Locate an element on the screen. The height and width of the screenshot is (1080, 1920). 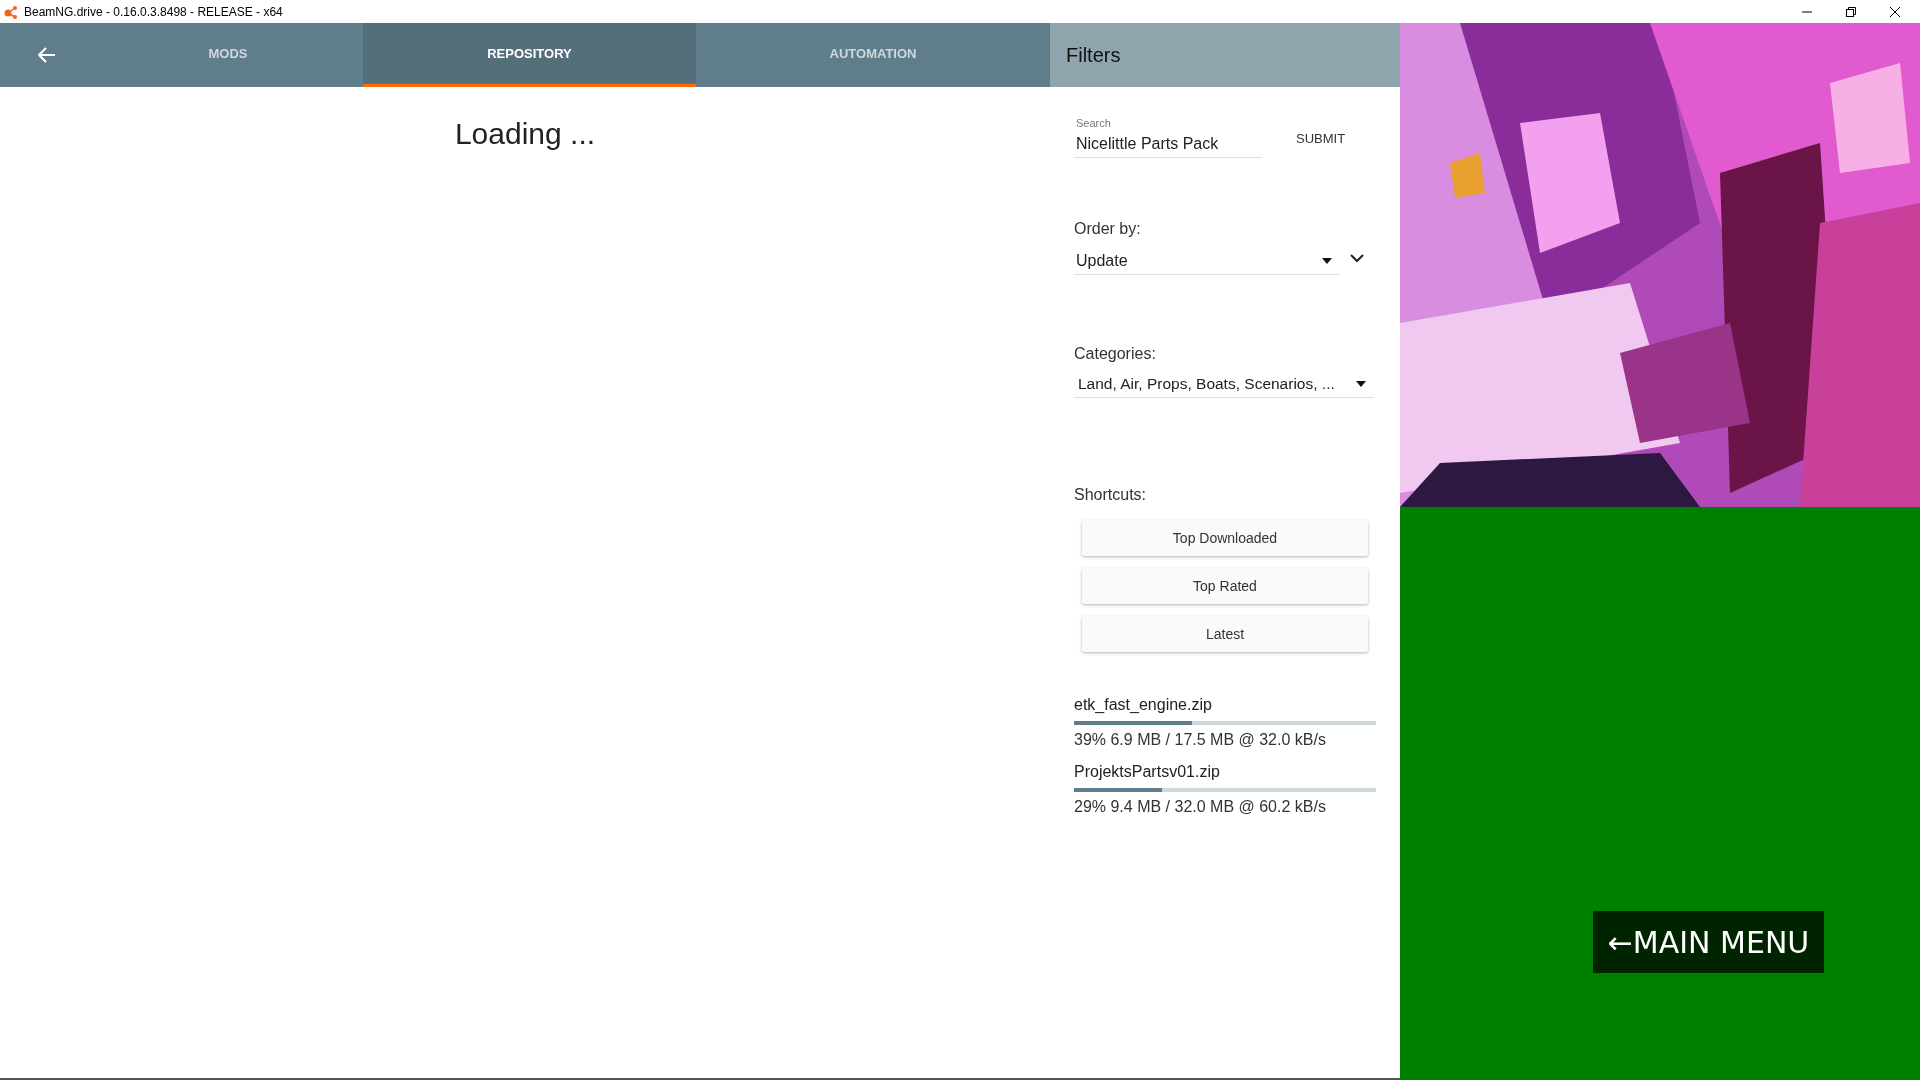
filters-header: Filters is located at coordinates (1225, 55).